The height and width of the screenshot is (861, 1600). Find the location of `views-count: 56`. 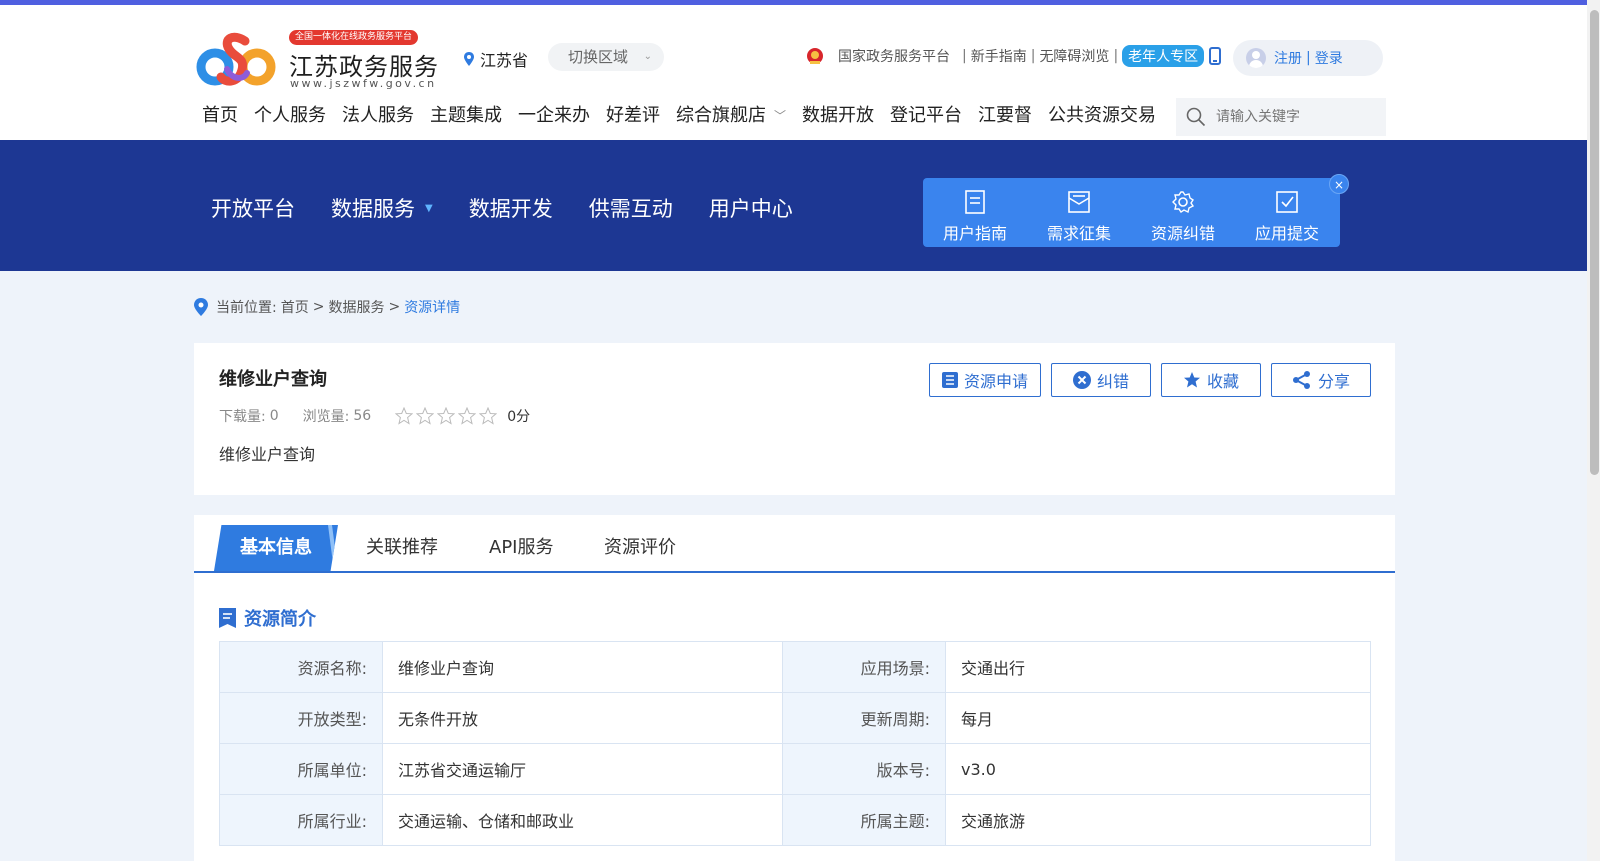

views-count: 56 is located at coordinates (362, 416).